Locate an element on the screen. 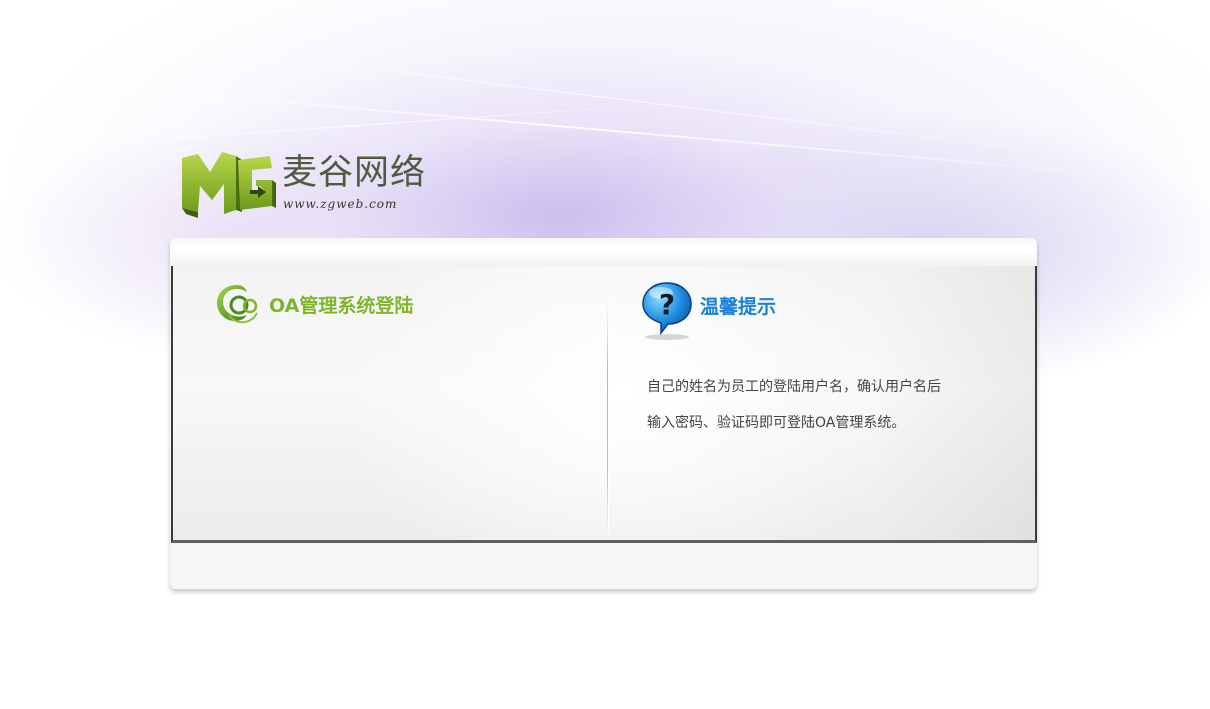  brand-name: 麦谷网络 is located at coordinates (354, 173).